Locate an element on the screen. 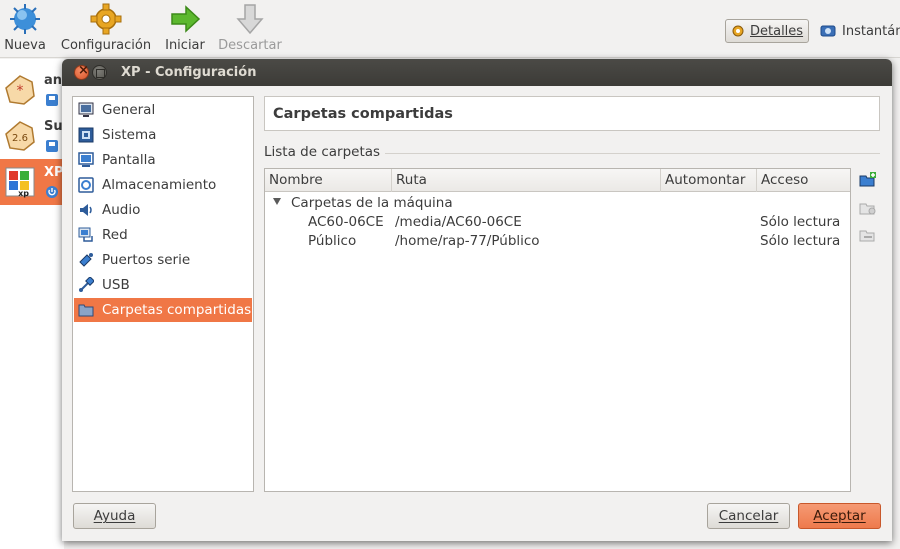 Image resolution: width=900 pixels, height=549 pixels. snapshots-button: Instantán is located at coordinates (860, 31).